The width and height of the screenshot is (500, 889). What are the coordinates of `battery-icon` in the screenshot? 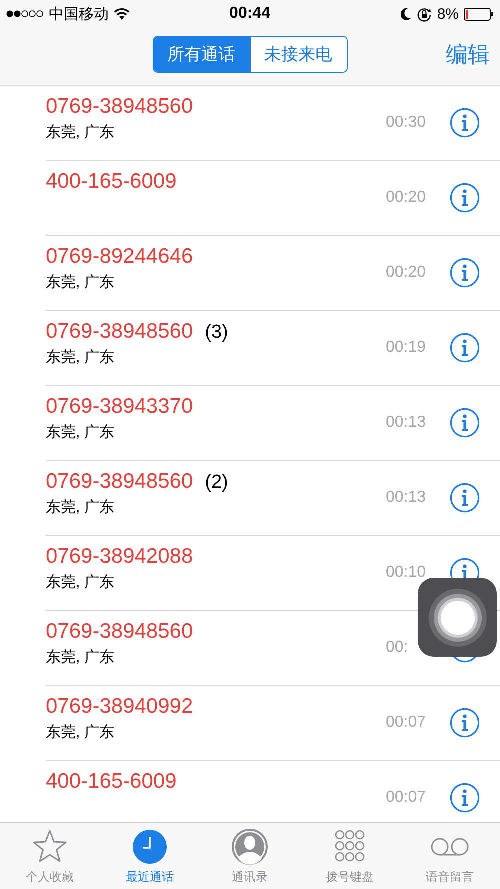 It's located at (479, 14).